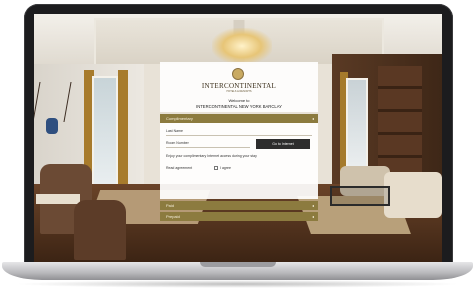  What do you see at coordinates (239, 216) in the screenshot?
I see `tab-prepaid: Prepaid ◂` at bounding box center [239, 216].